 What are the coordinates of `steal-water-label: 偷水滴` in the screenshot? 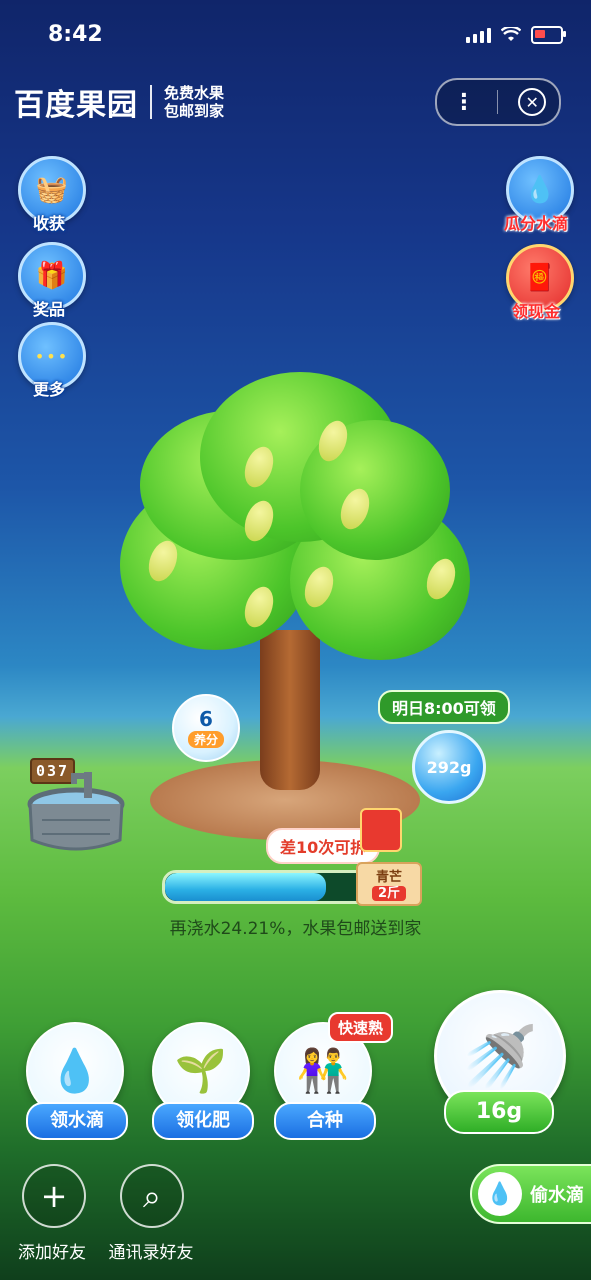 It's located at (557, 1195).